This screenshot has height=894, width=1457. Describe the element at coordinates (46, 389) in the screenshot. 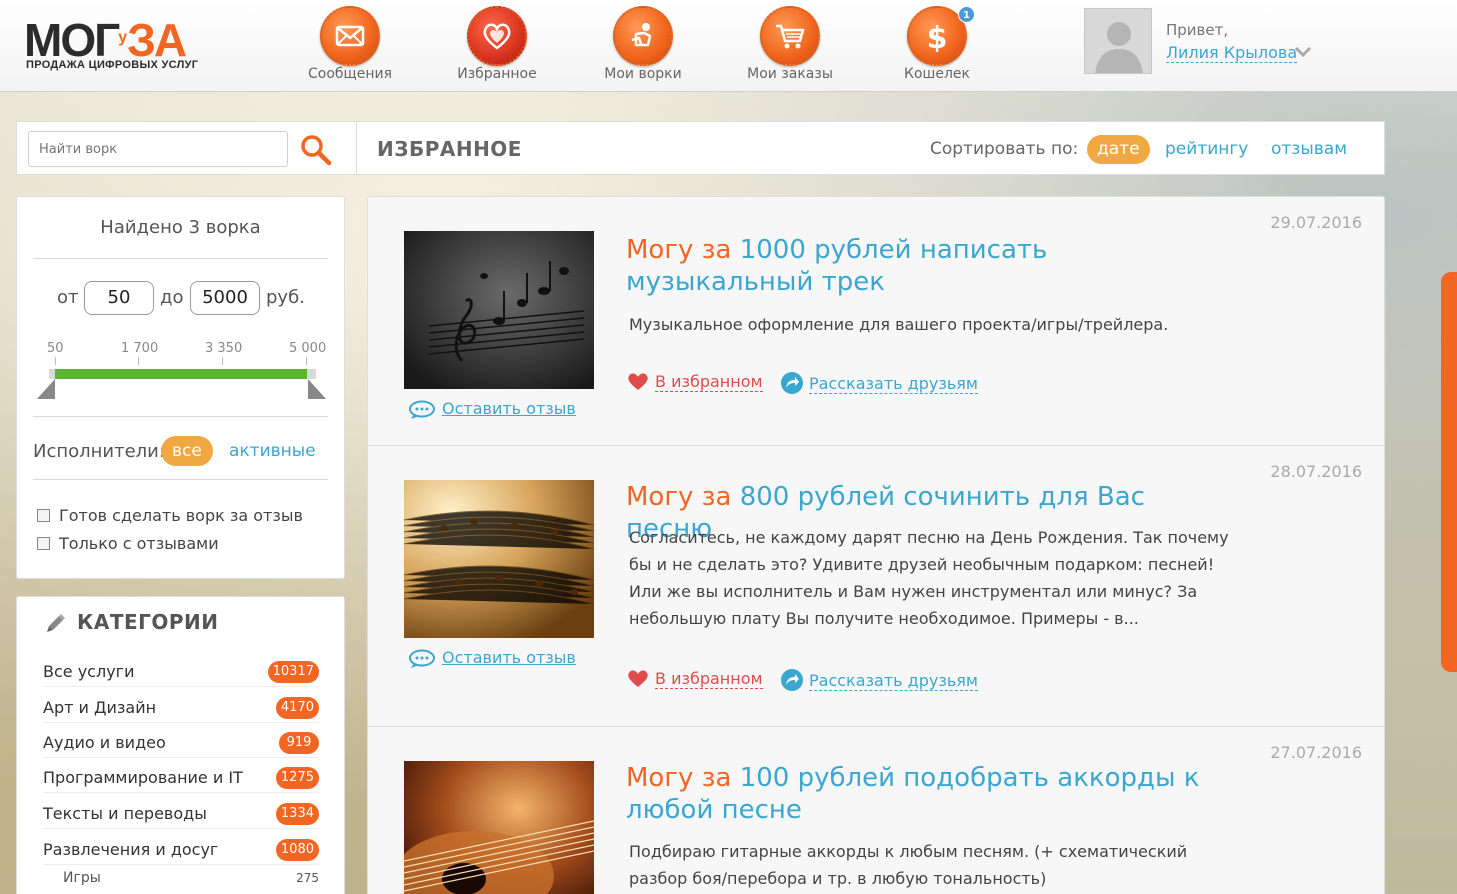

I see `slider-min-handle` at that location.